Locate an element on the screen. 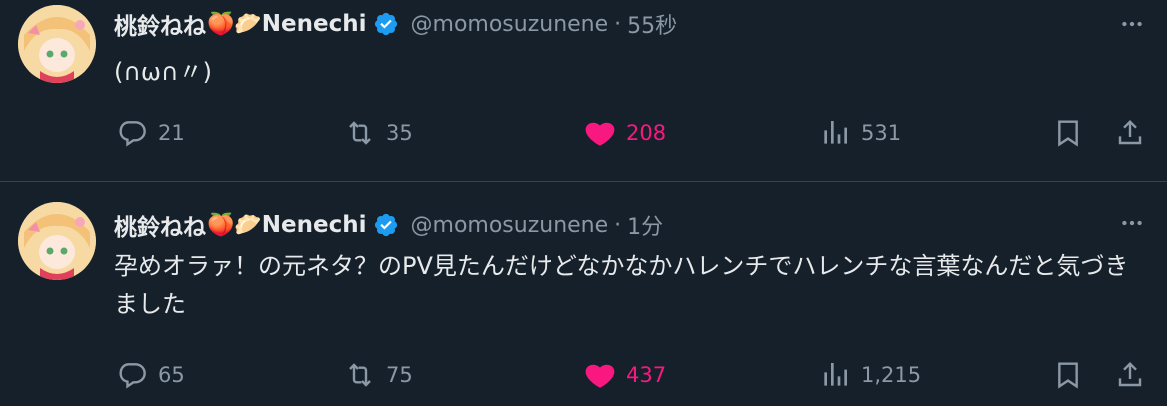 The image size is (1167, 406). retweet-count: 35 is located at coordinates (399, 133).